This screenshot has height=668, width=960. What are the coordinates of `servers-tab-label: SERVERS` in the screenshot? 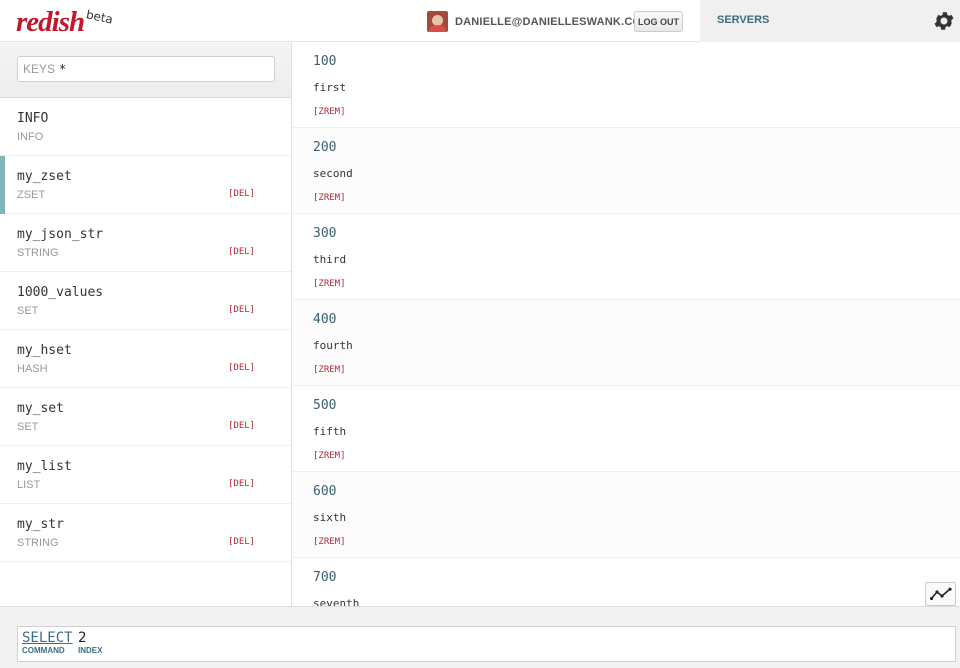 It's located at (743, 20).